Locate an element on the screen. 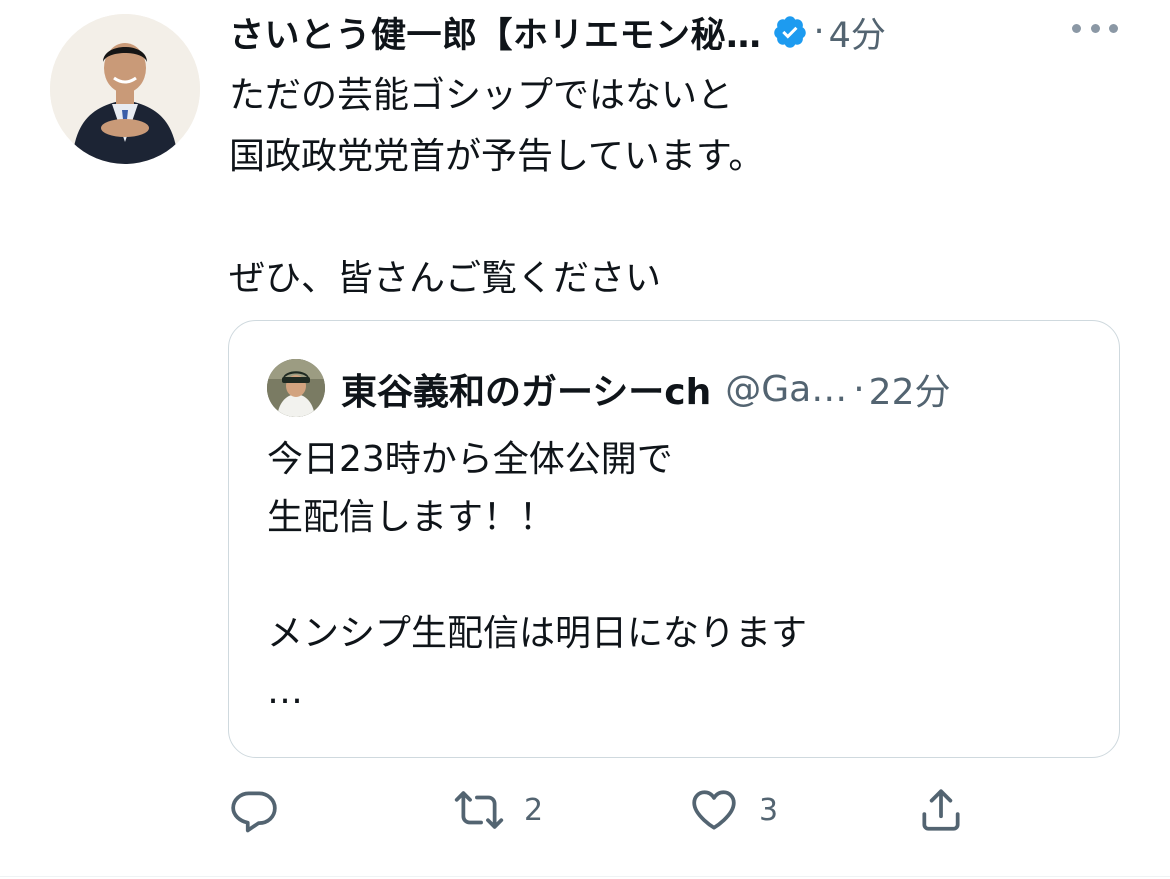 The image size is (1170, 879). quoted-tweet-header: 東谷義和のガーシーch @Ga… · 22分 is located at coordinates (645, 389).